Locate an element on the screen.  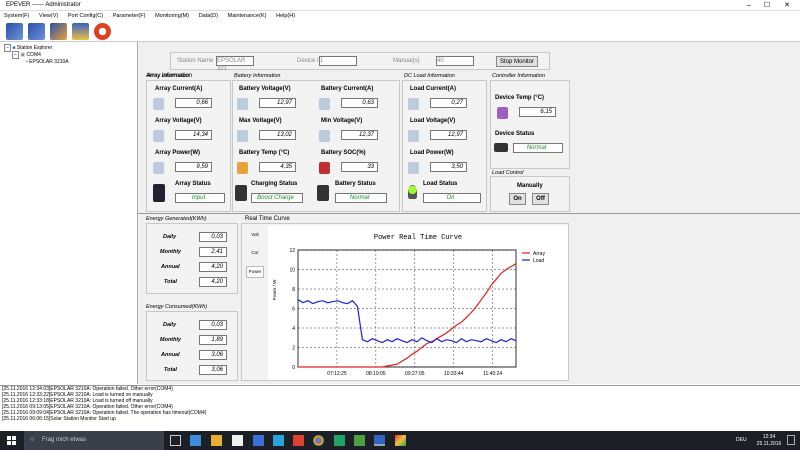
maximize-button: ☐ is located at coordinates (767, 5).